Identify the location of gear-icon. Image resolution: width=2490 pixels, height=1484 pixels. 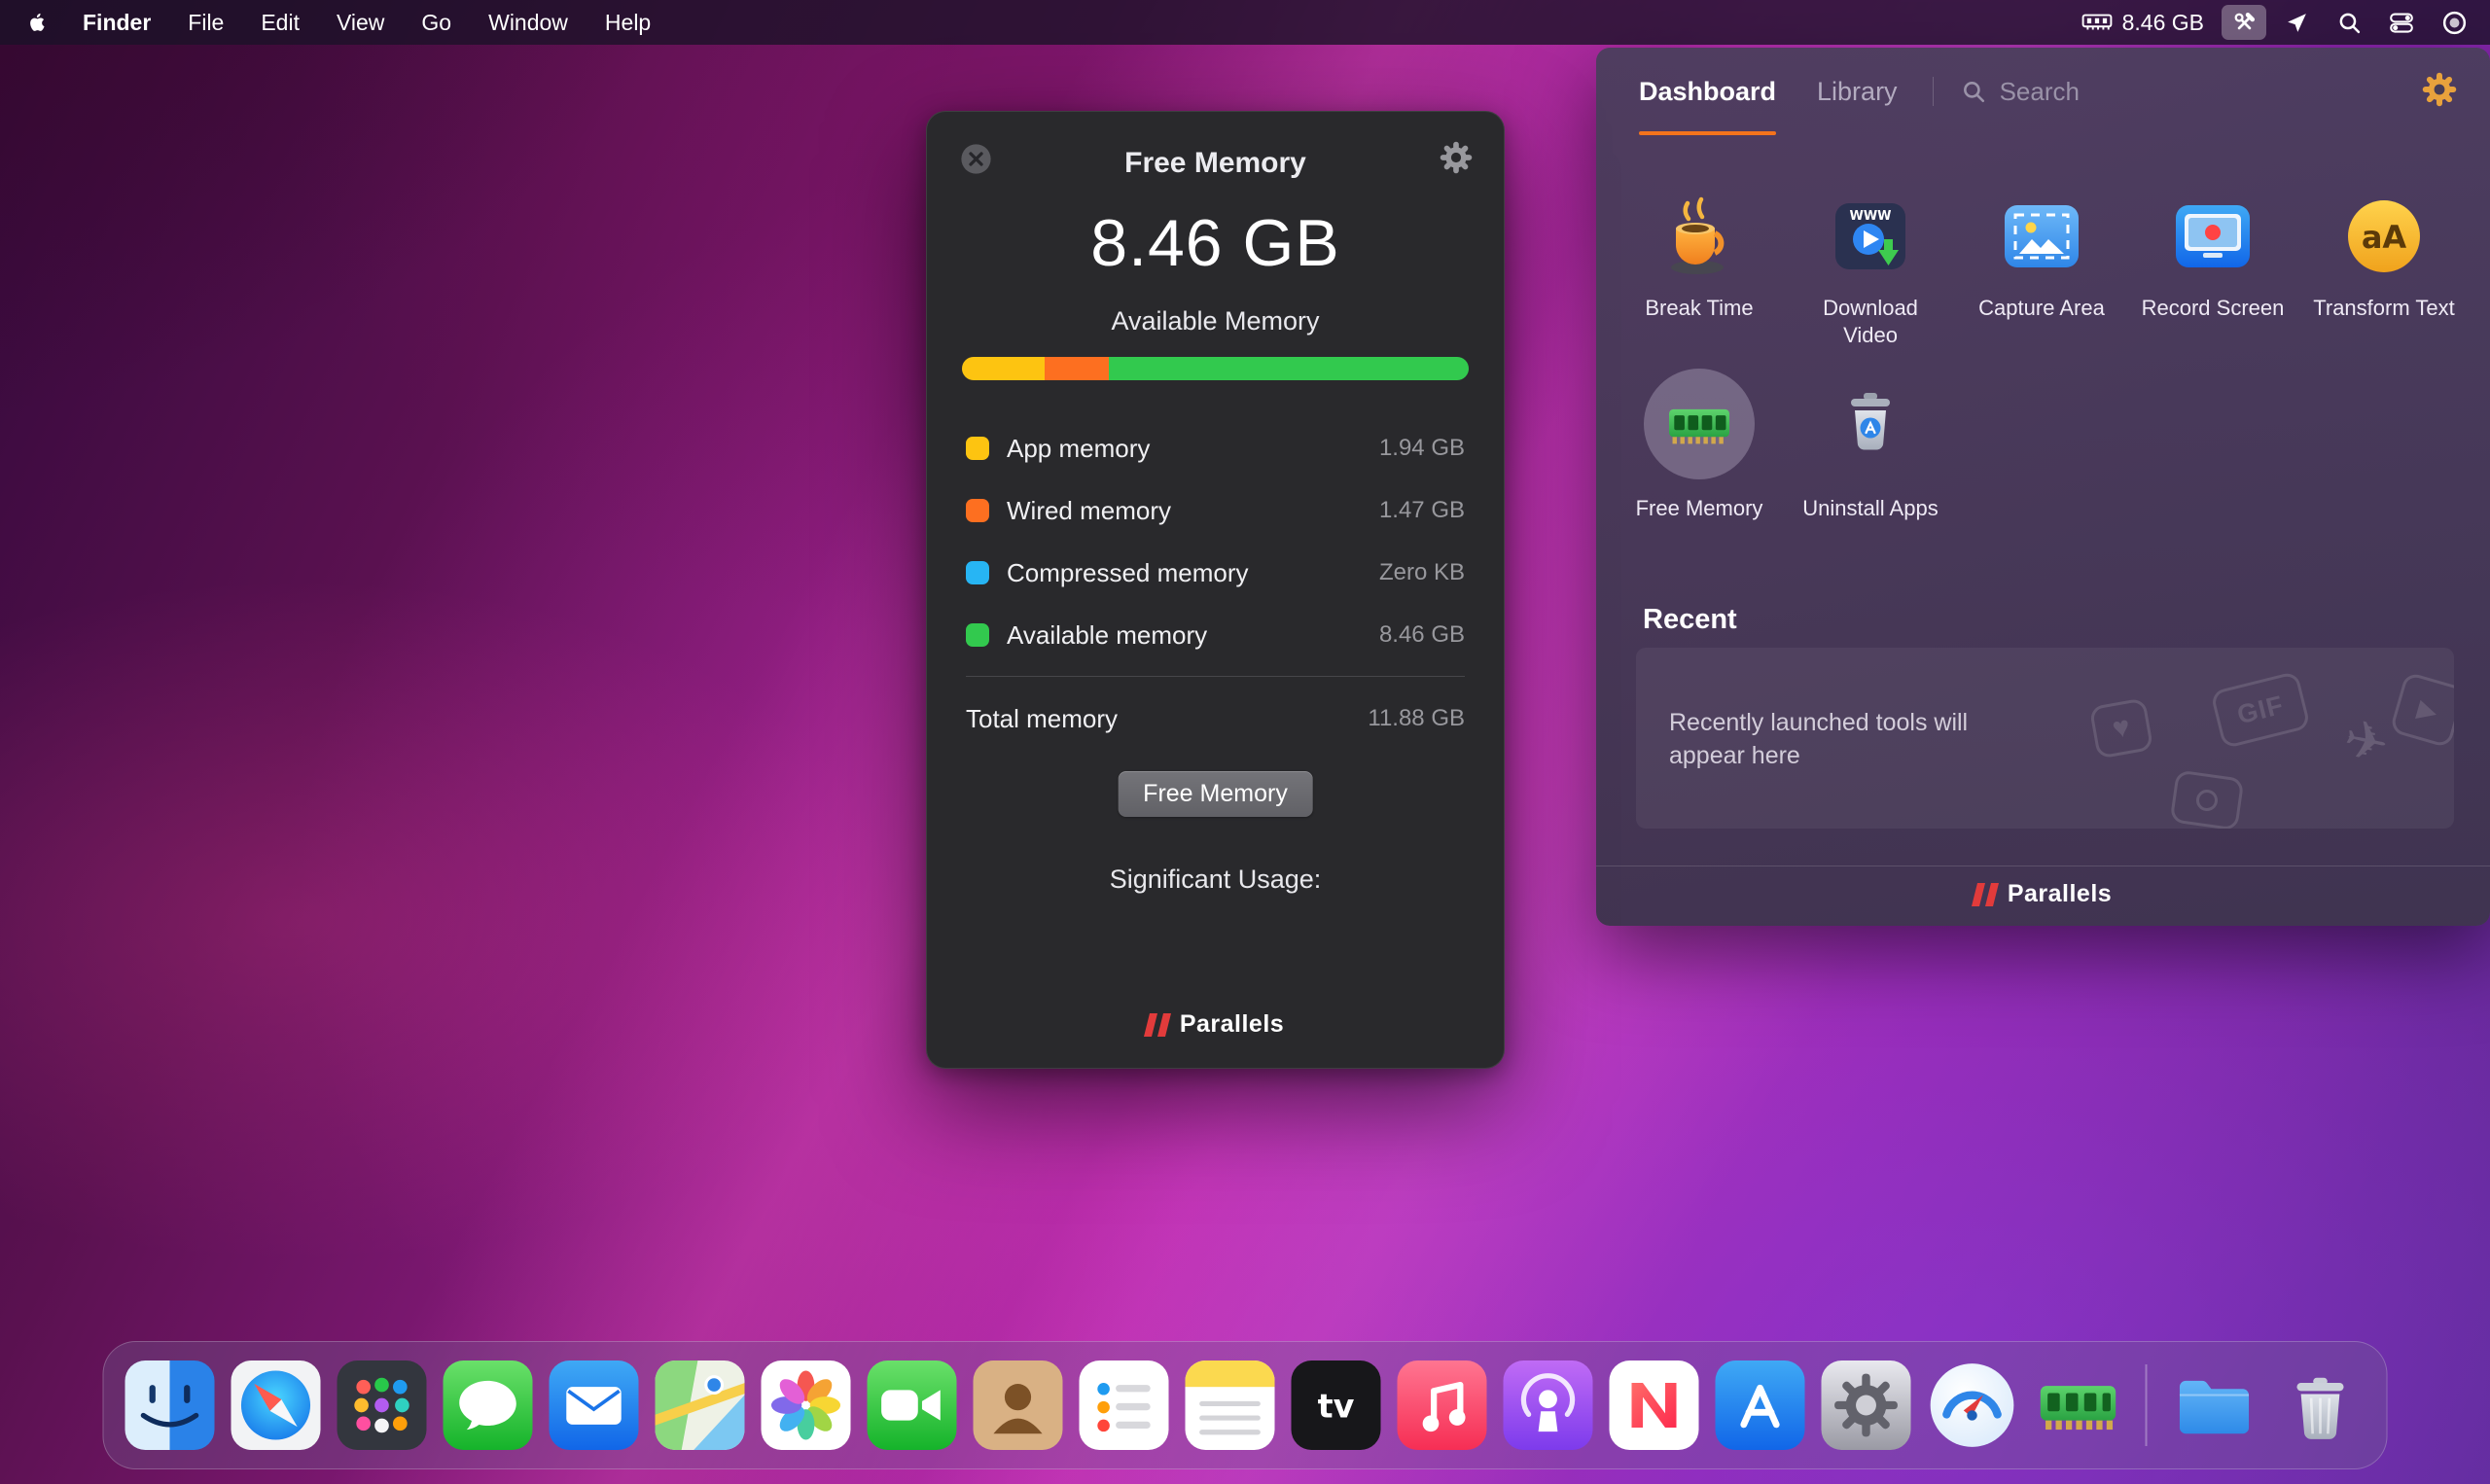
(1456, 158).